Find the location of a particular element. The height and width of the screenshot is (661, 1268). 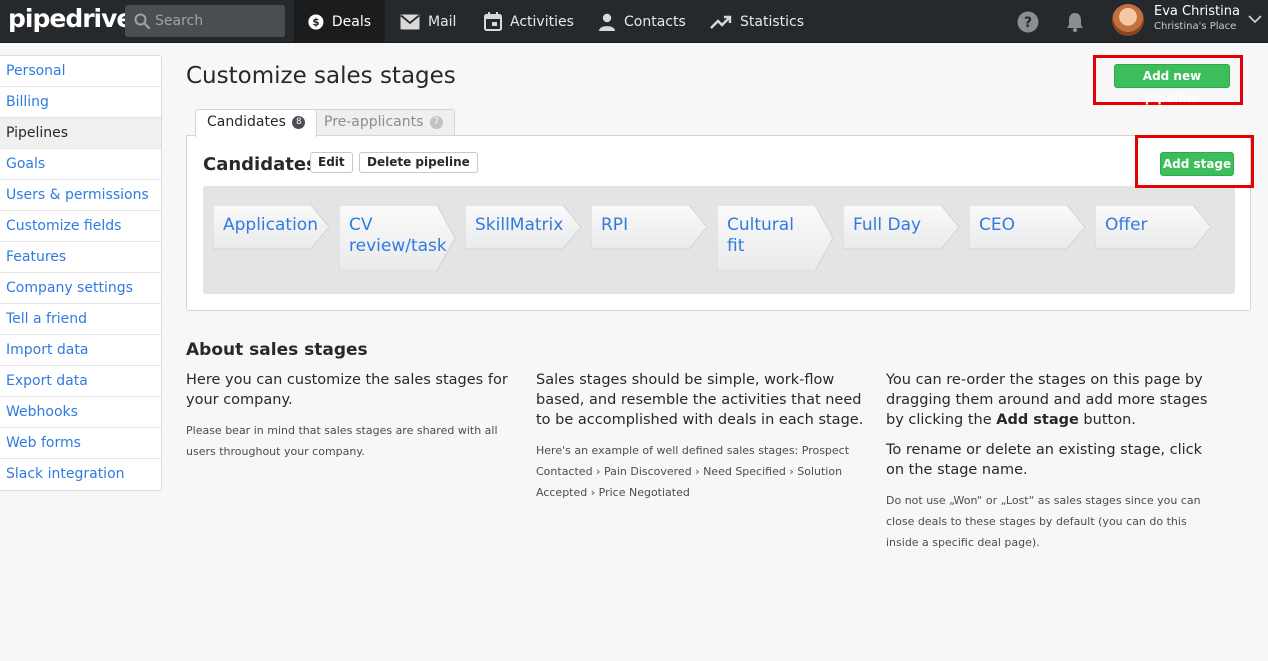

person-icon is located at coordinates (607, 22).